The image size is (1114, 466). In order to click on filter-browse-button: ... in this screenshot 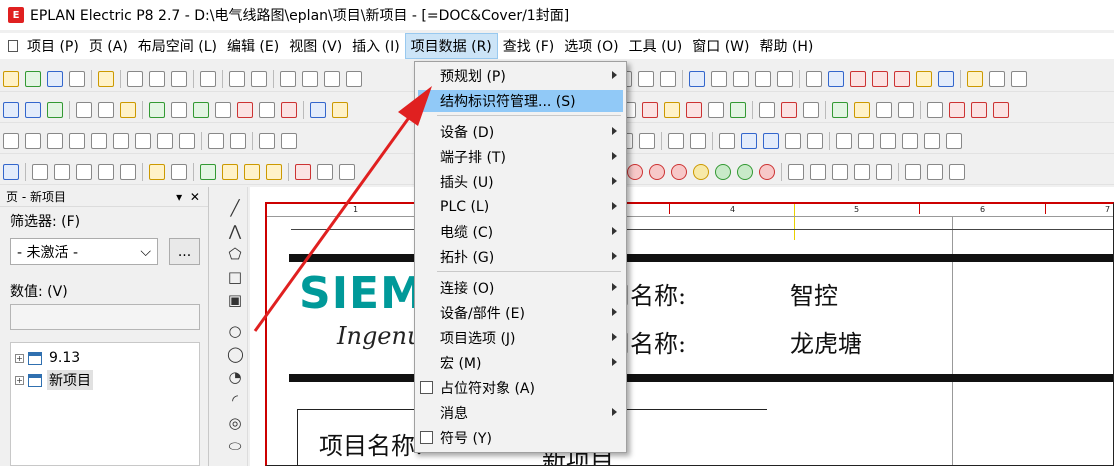, I will do `click(184, 251)`.